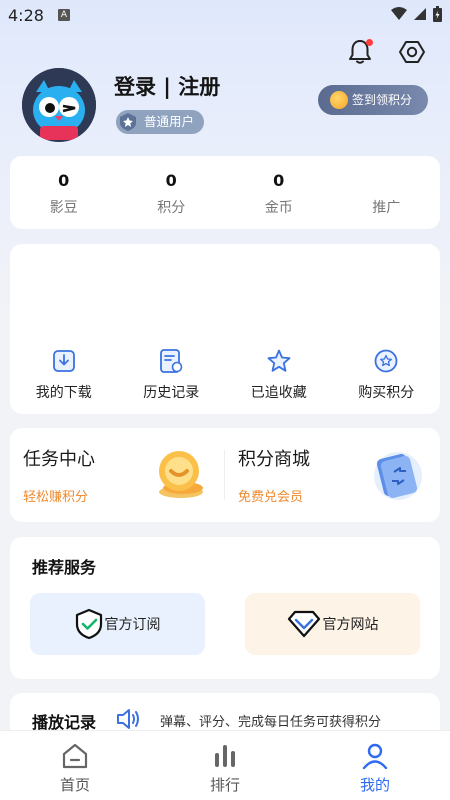 This screenshot has width=450, height=800. What do you see at coordinates (274, 459) in the screenshot?
I see `points-mall-title: 积分商城` at bounding box center [274, 459].